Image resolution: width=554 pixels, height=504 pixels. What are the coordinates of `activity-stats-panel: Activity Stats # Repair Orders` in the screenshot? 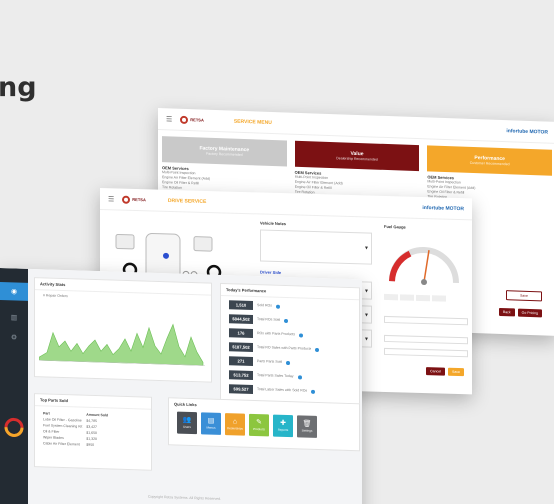 It's located at (123, 330).